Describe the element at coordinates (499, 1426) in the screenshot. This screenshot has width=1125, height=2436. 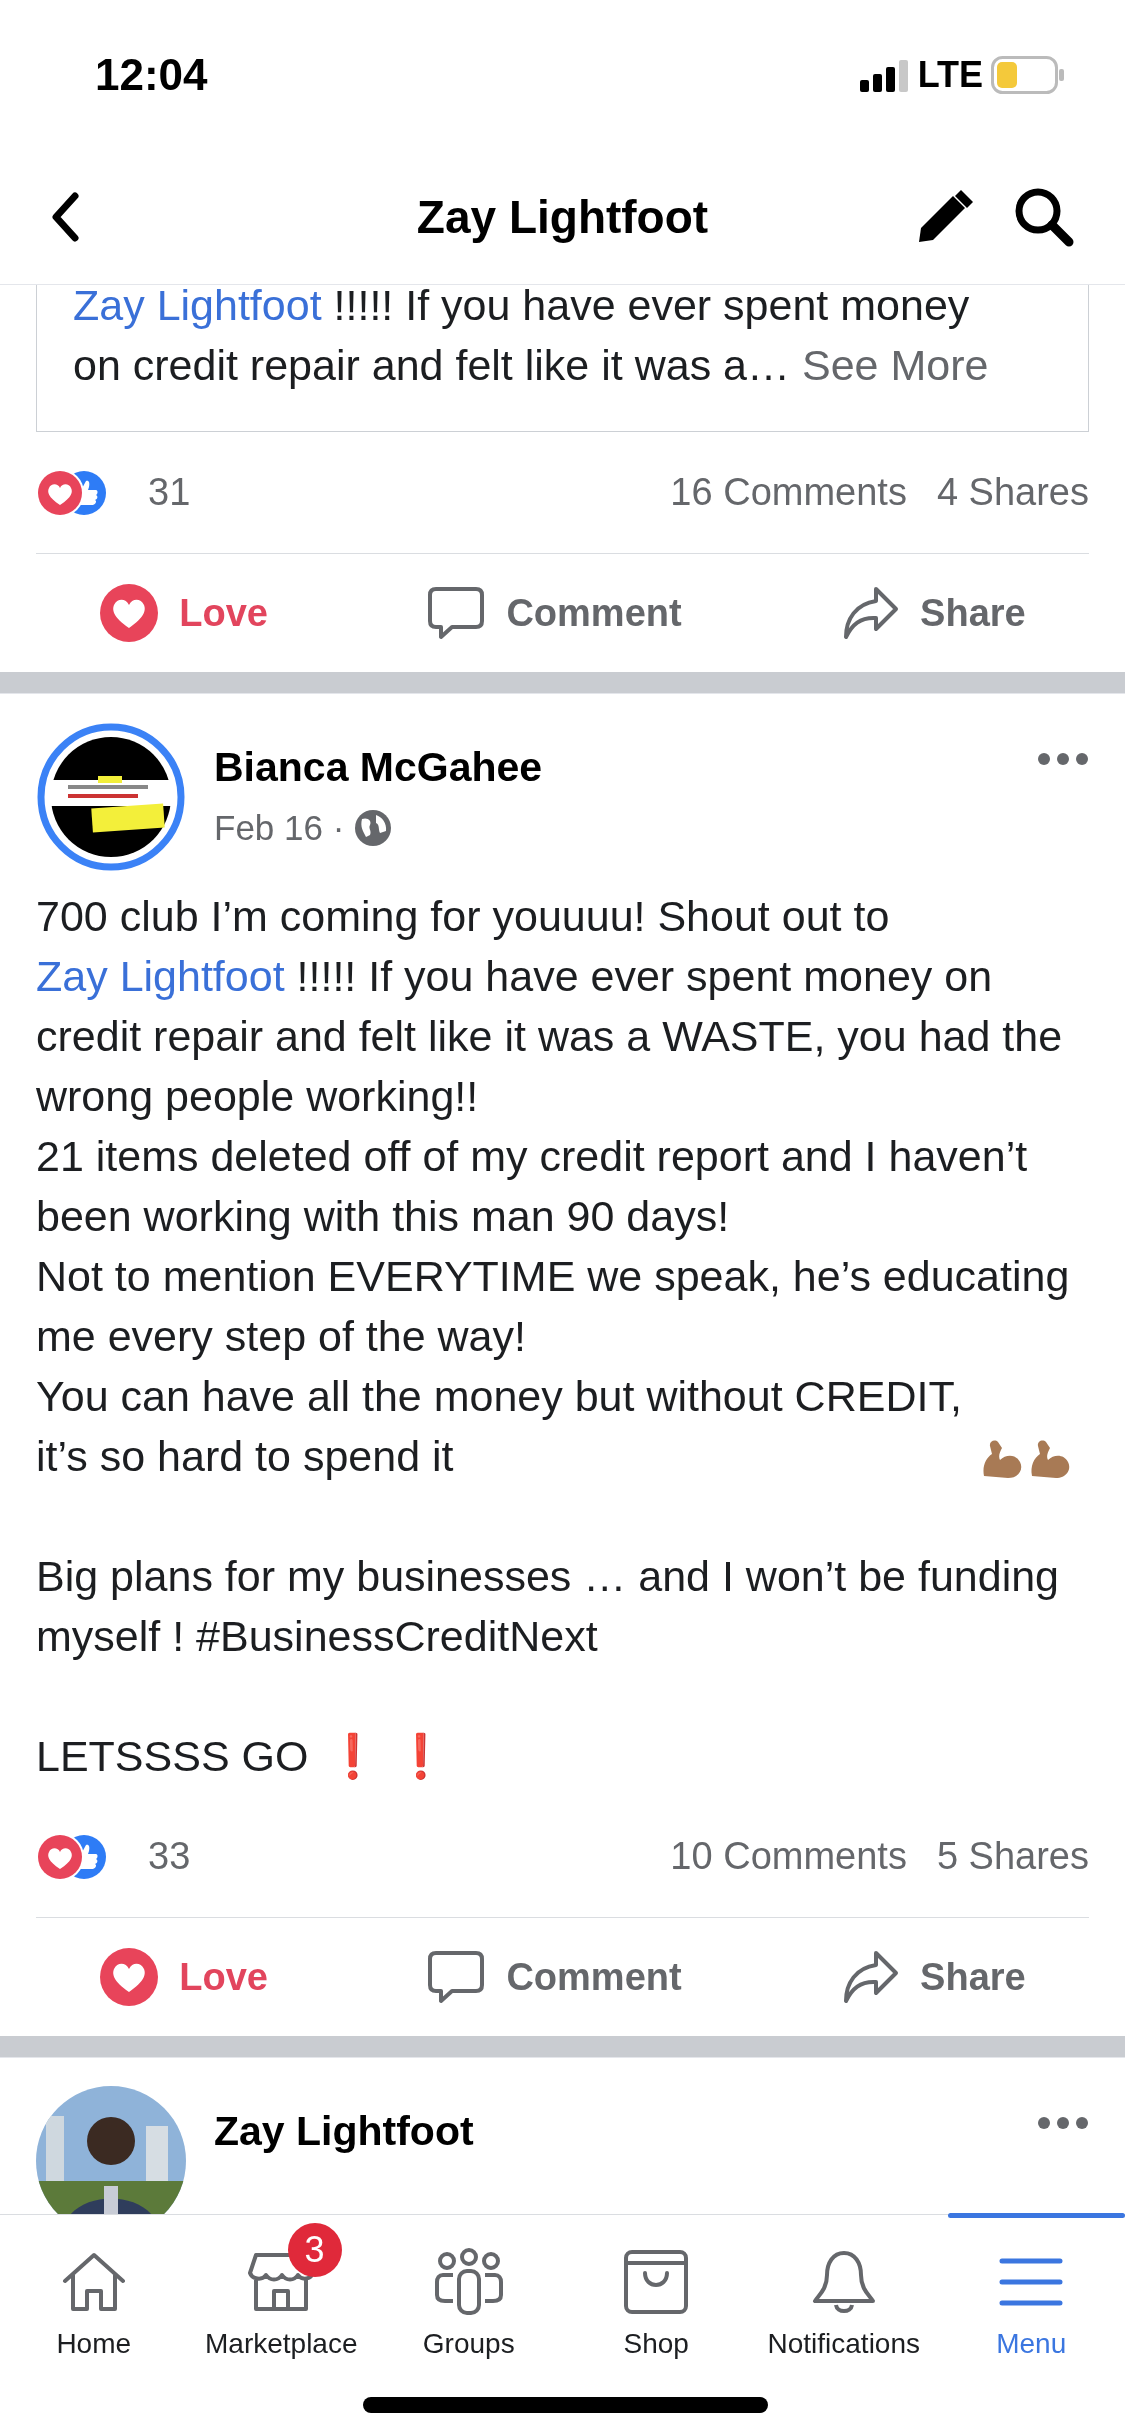
I see `post-text: You can have all the money but without CREDIT, it’s so hard to spend it` at that location.